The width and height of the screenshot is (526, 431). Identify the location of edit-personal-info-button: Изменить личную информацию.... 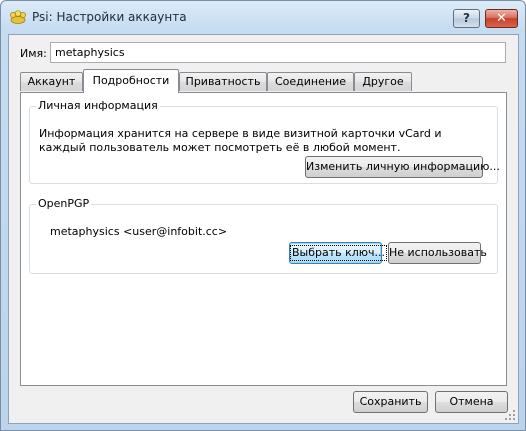
(402, 167).